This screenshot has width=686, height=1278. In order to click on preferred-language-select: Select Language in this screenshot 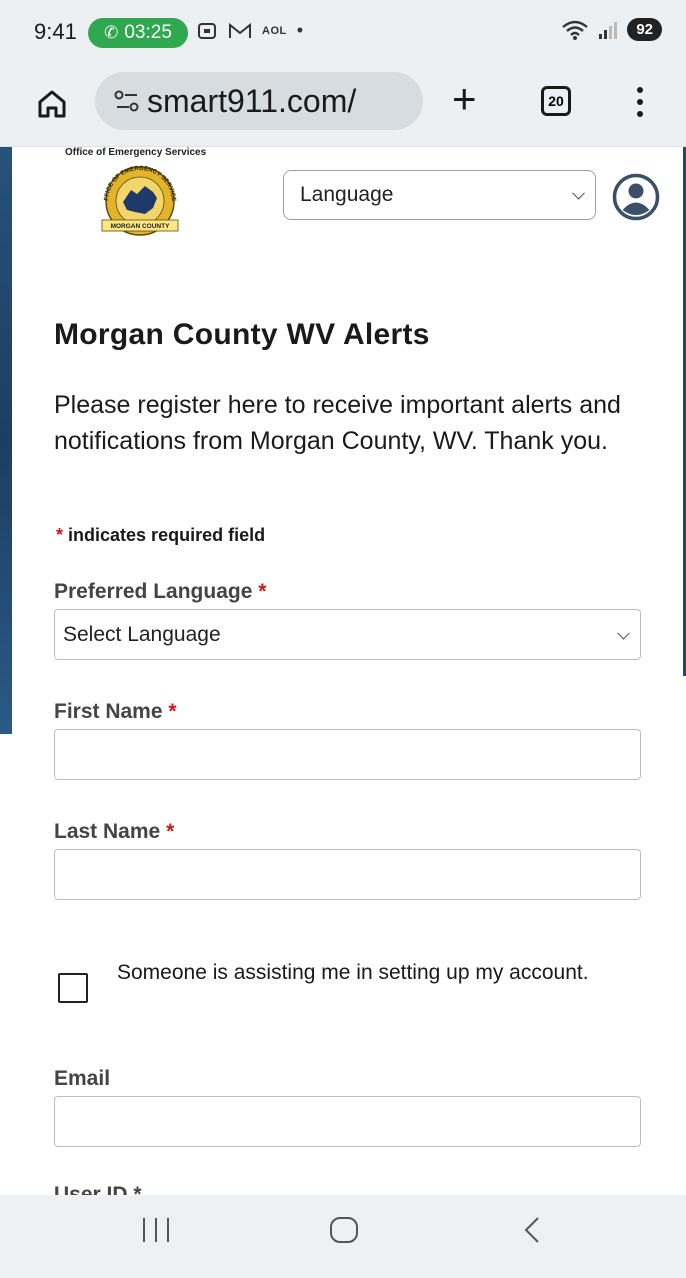, I will do `click(347, 634)`.